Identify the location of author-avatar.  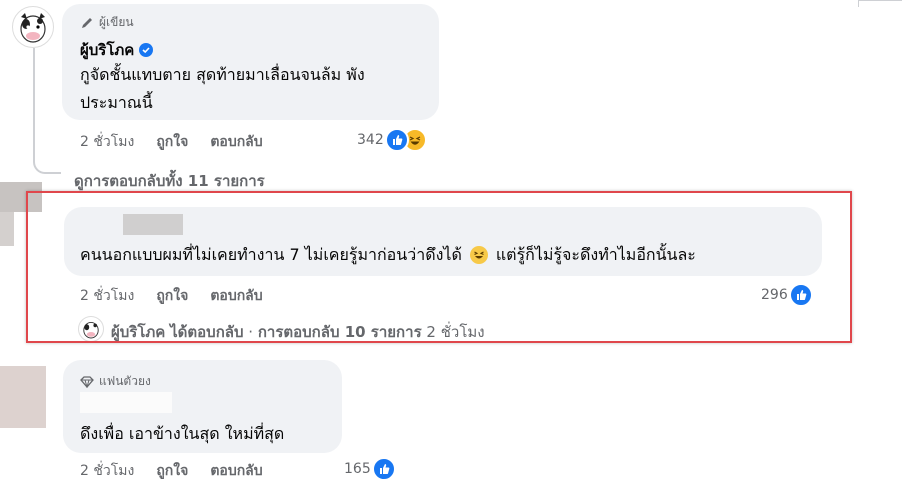
(33, 27).